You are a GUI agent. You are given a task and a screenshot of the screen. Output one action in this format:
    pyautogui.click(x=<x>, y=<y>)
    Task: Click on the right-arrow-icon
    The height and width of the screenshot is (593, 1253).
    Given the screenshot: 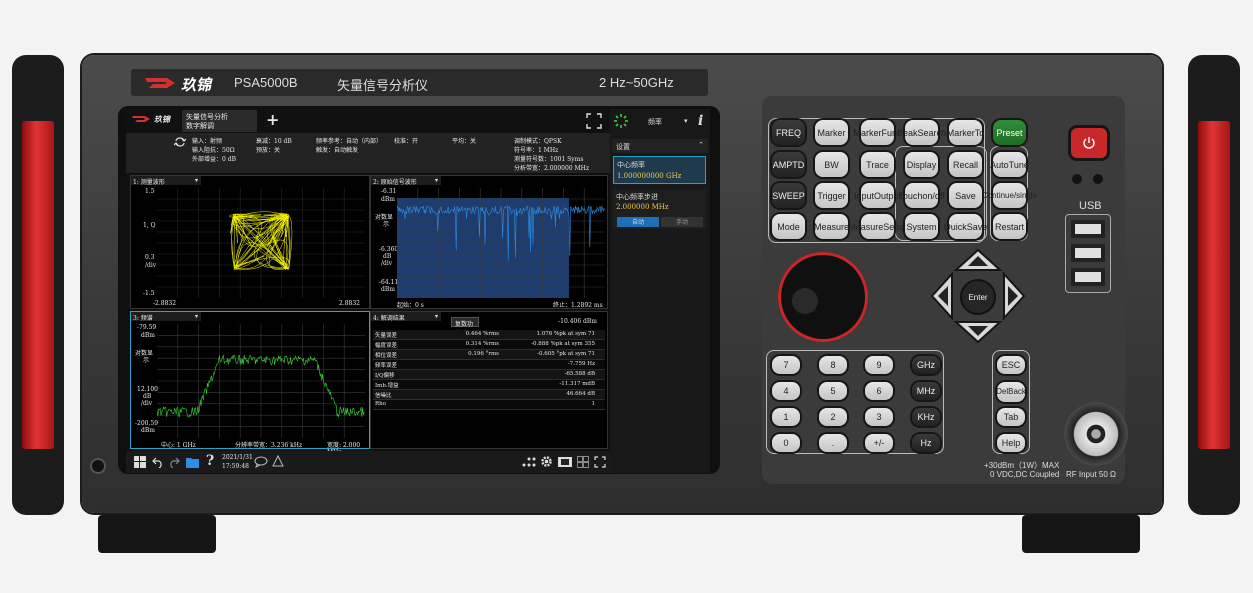 What is the action you would take?
    pyautogui.click(x=1014, y=296)
    